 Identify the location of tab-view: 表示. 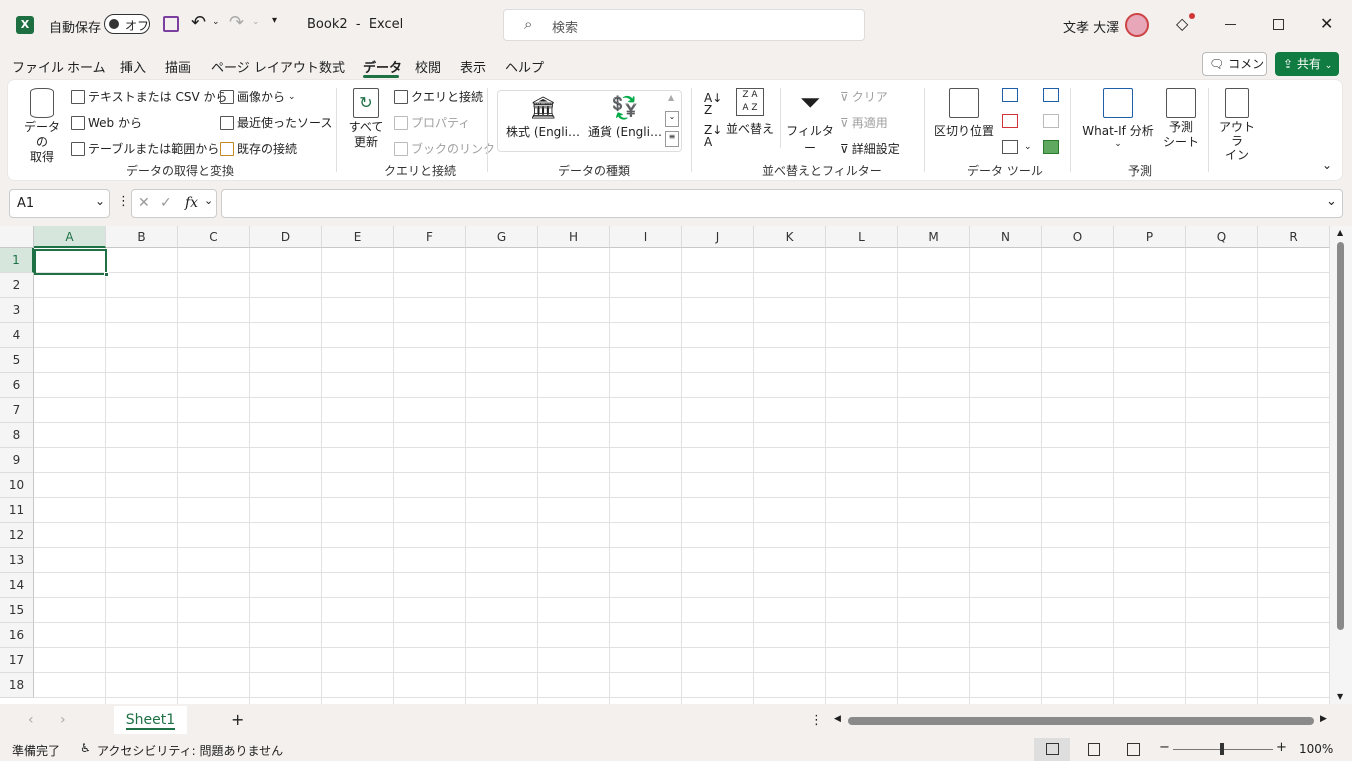
(473, 66).